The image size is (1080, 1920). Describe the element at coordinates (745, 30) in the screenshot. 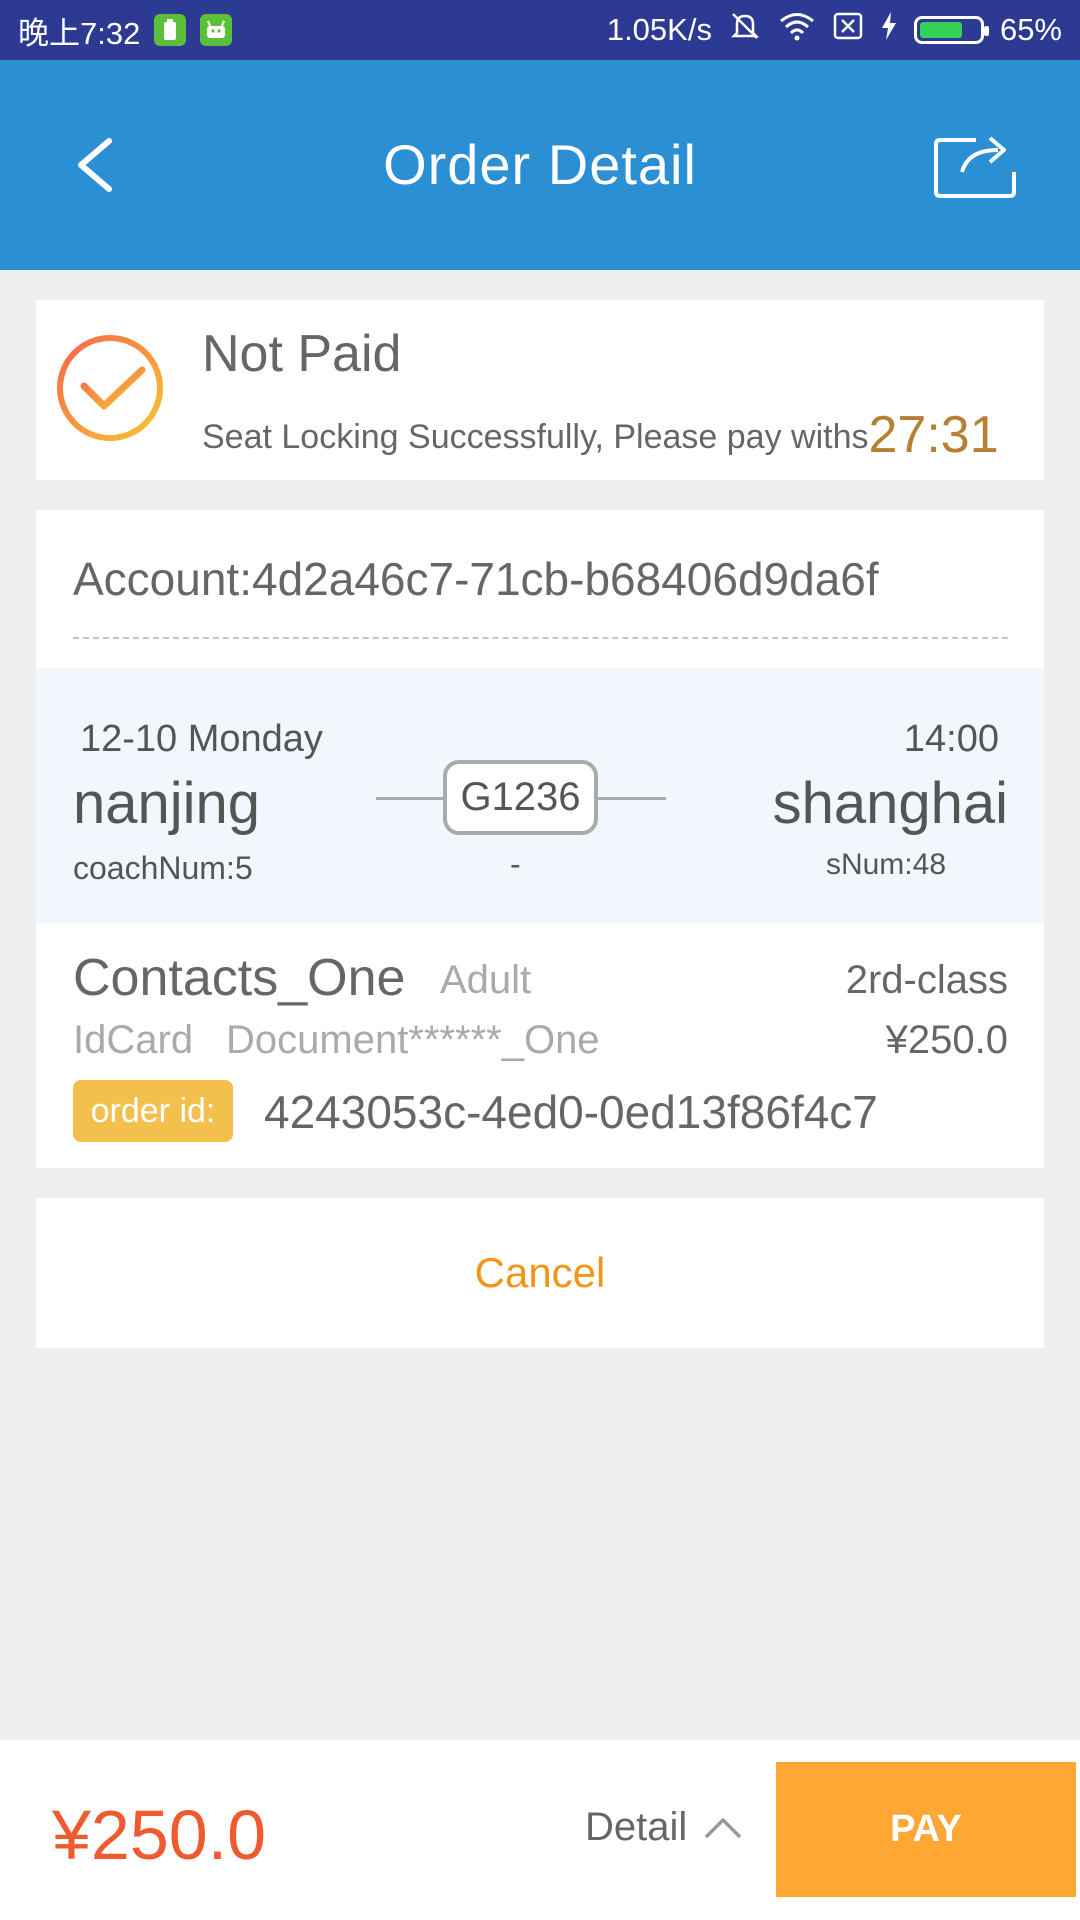

I see `mute-icon` at that location.